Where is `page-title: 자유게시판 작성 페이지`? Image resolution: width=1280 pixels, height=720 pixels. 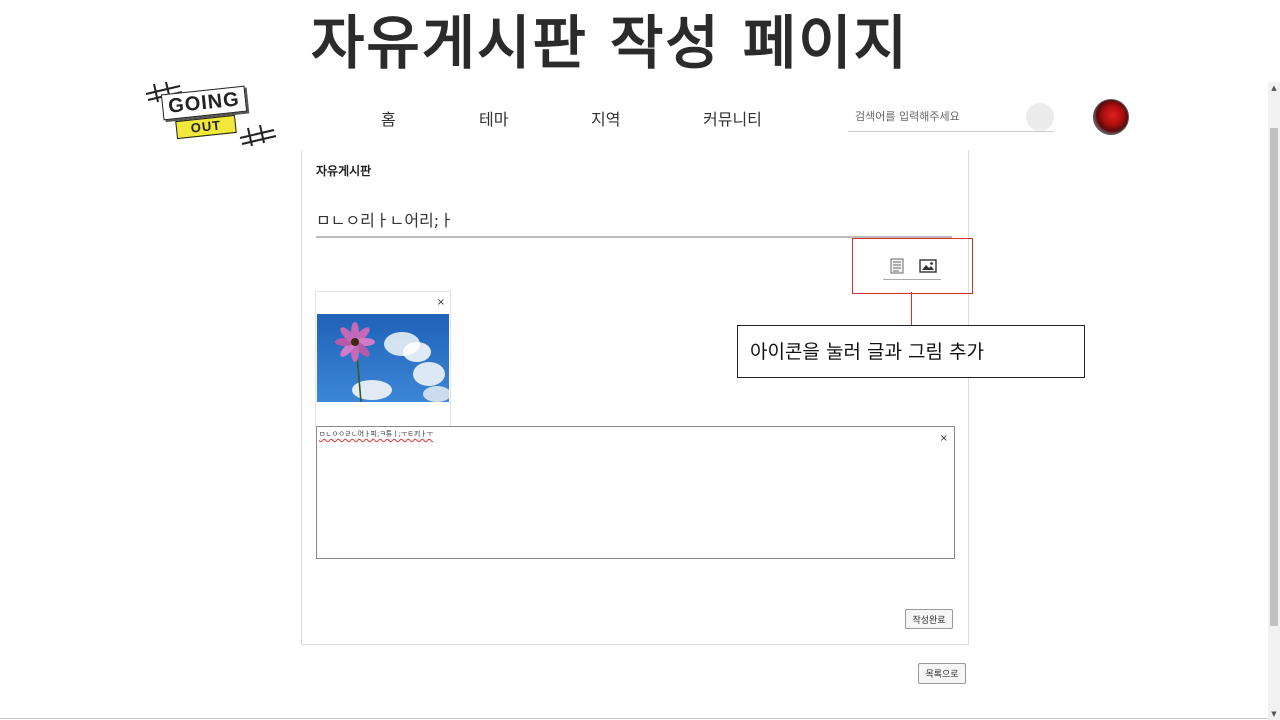 page-title: 자유게시판 작성 페이지 is located at coordinates (610, 43).